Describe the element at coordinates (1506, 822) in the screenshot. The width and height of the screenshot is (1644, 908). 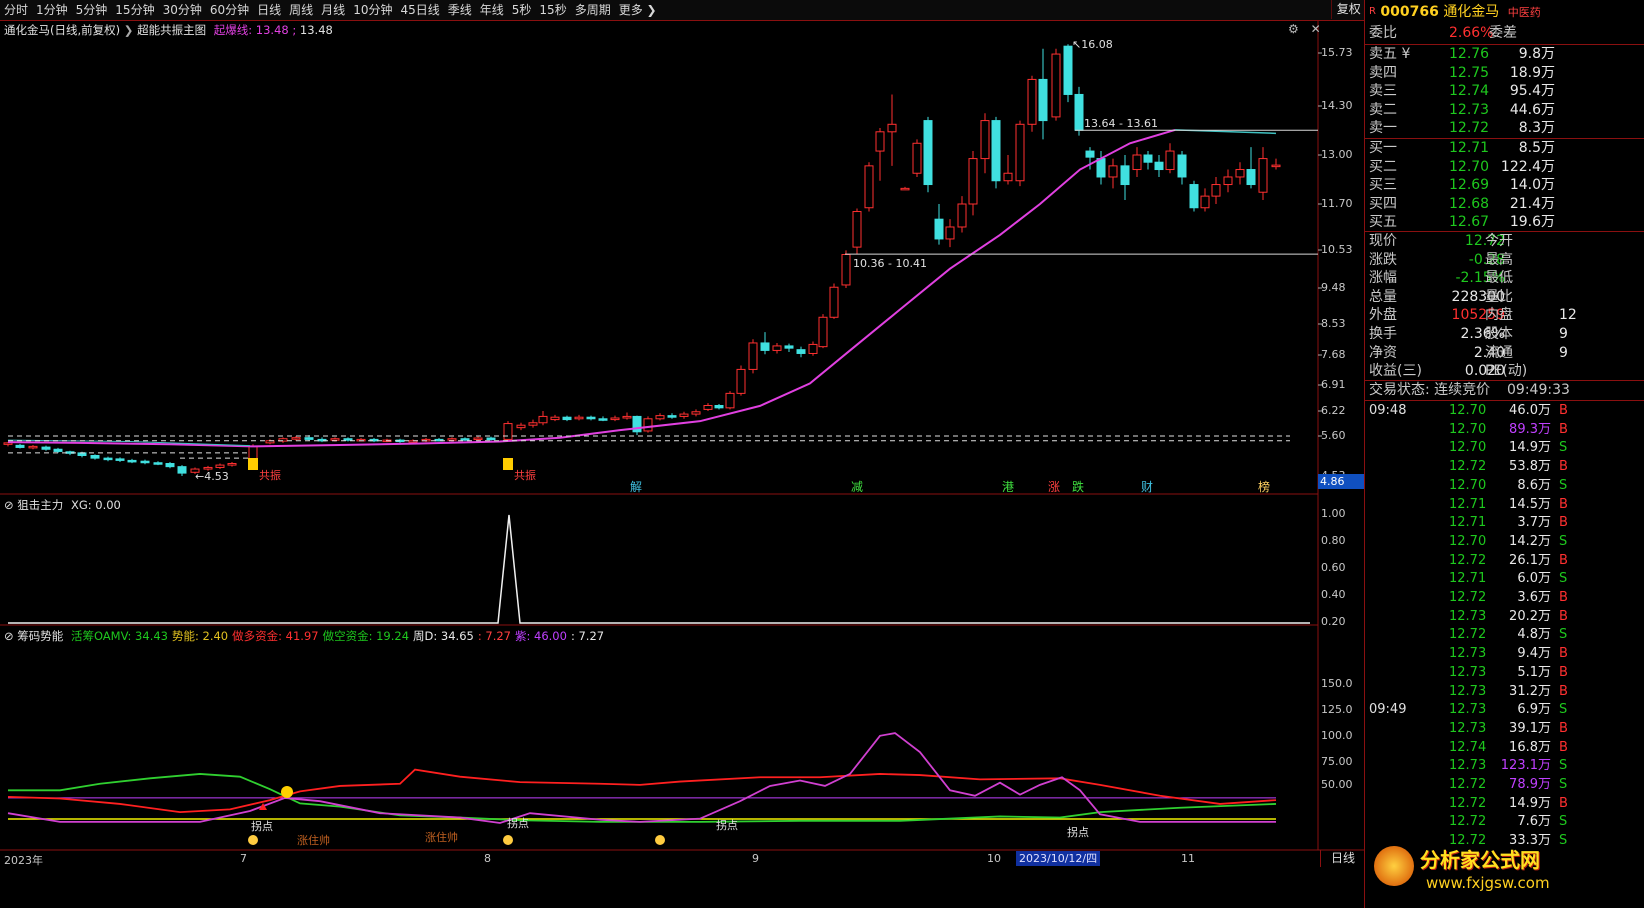
I see `tick-row: 12.72 7.6万 S` at that location.